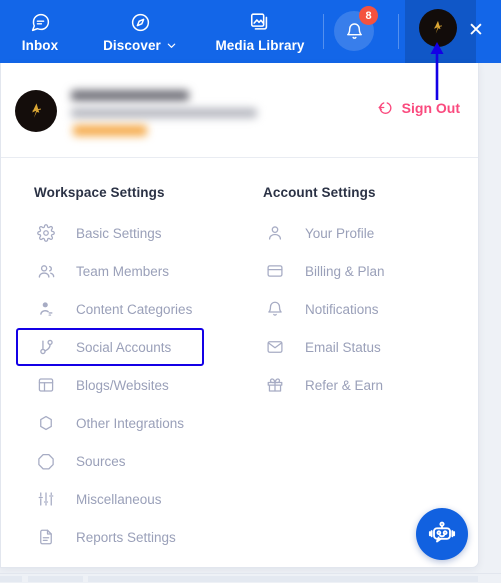  Describe the element at coordinates (260, 45) in the screenshot. I see `nav-label-media-library: Media Library` at that location.